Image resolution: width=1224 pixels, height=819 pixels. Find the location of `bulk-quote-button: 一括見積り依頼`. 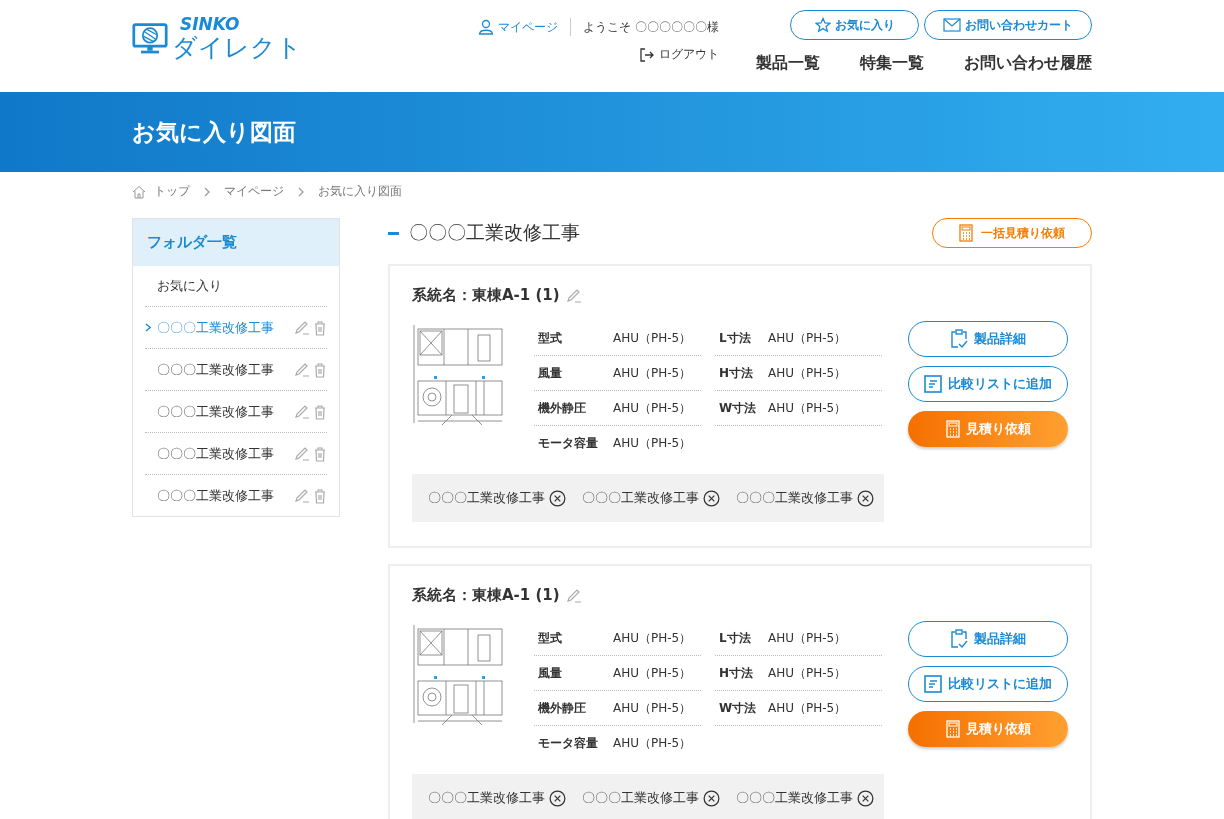

bulk-quote-button: 一括見積り依頼 is located at coordinates (1012, 233).